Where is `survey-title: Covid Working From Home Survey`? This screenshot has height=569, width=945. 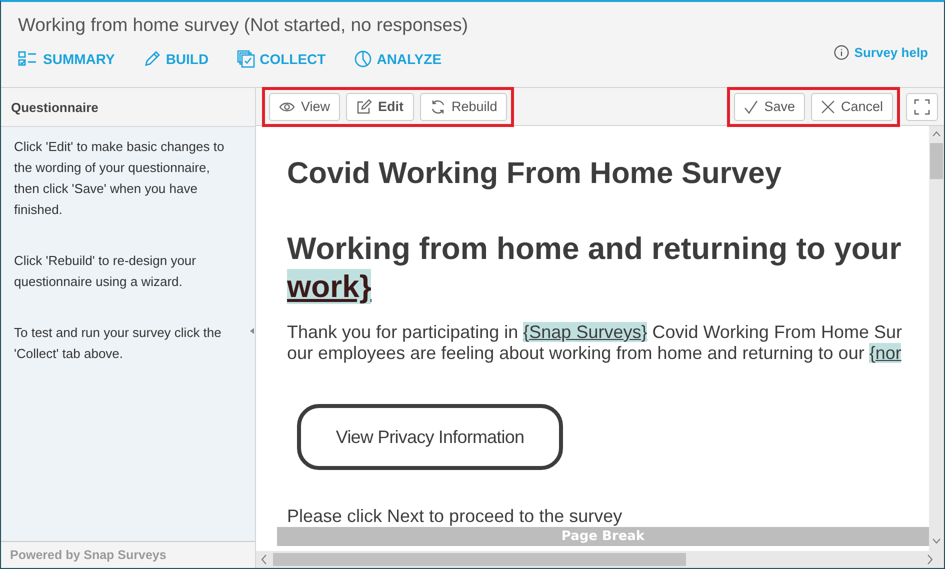 survey-title: Covid Working From Home Survey is located at coordinates (535, 174).